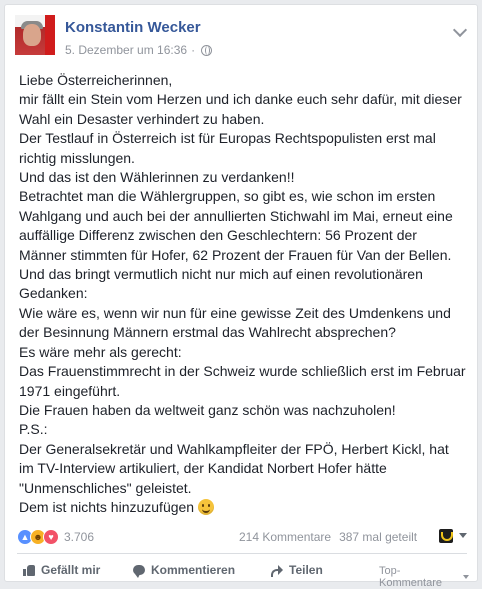 The height and width of the screenshot is (589, 482). What do you see at coordinates (126, 50) in the screenshot?
I see `post-timestamp: 5. Dezember um 16:36` at bounding box center [126, 50].